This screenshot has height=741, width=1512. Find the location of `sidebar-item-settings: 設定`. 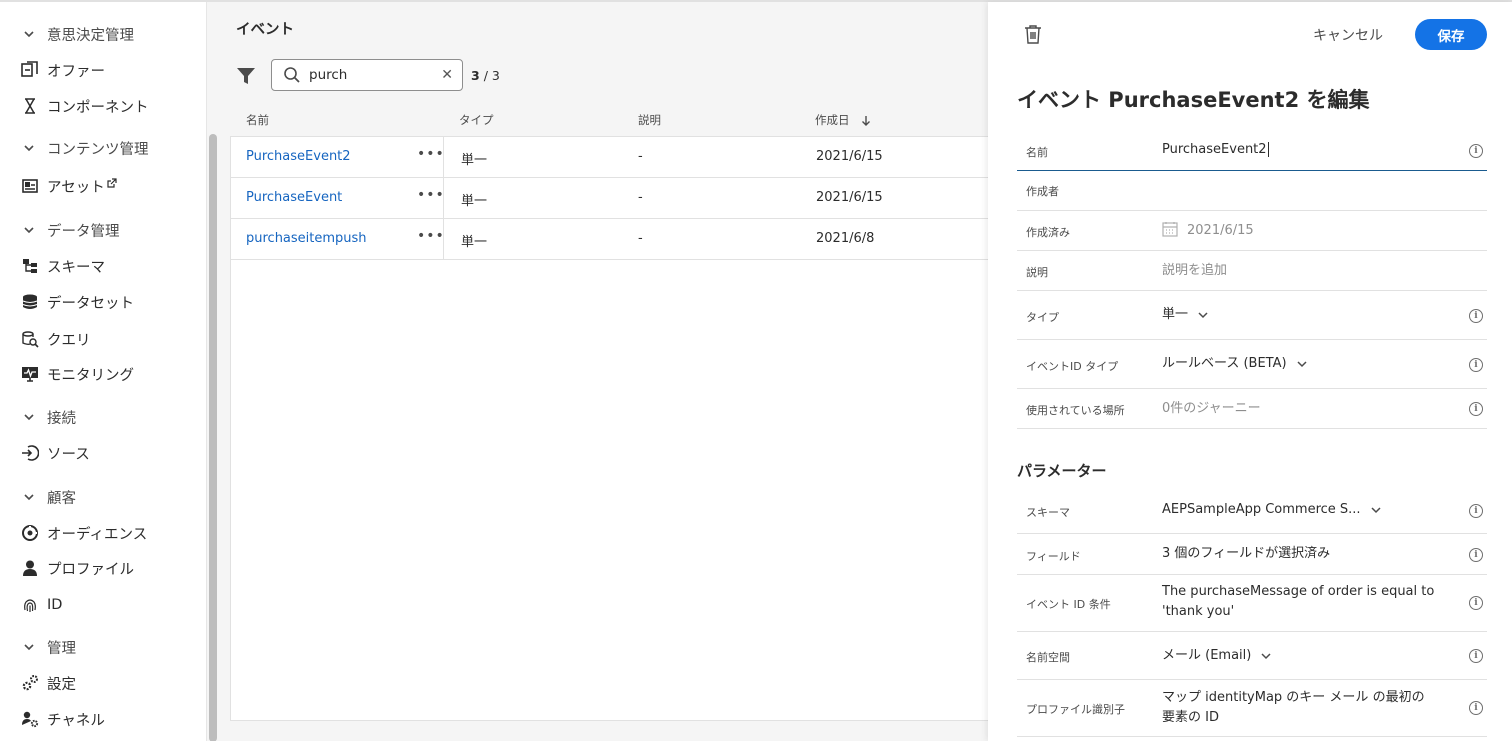

sidebar-item-settings: 設定 is located at coordinates (48, 683).